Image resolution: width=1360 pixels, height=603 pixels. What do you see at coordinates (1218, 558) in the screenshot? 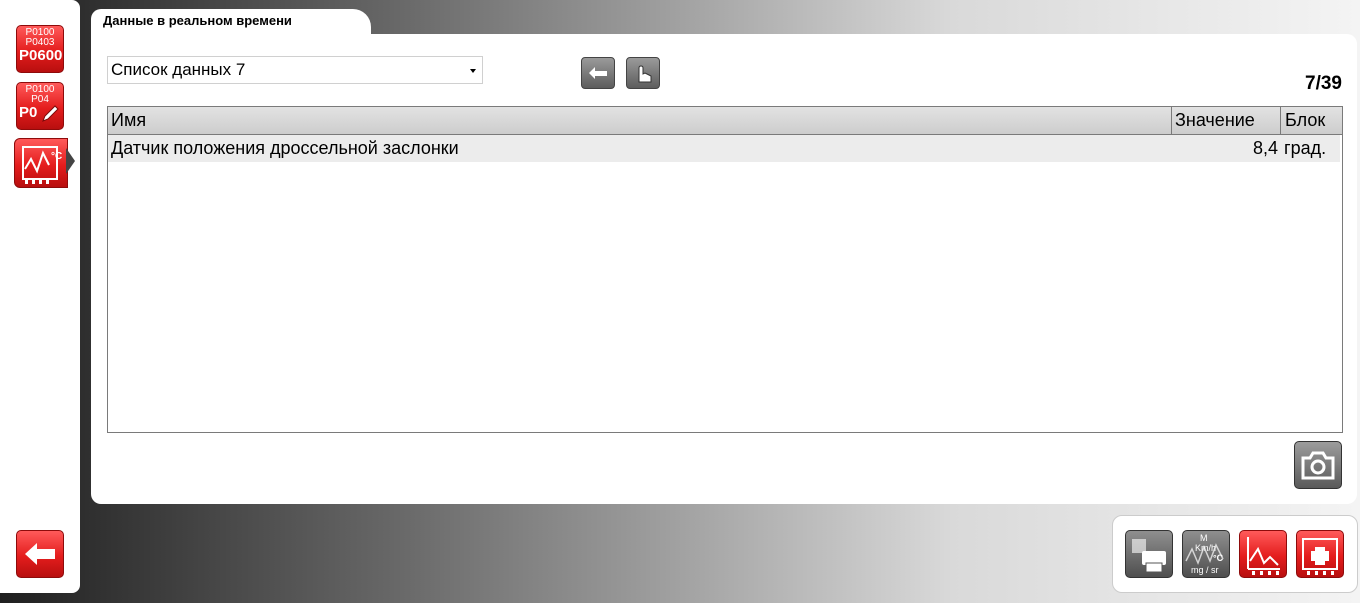
I see `units-temp-label: °C` at bounding box center [1218, 558].